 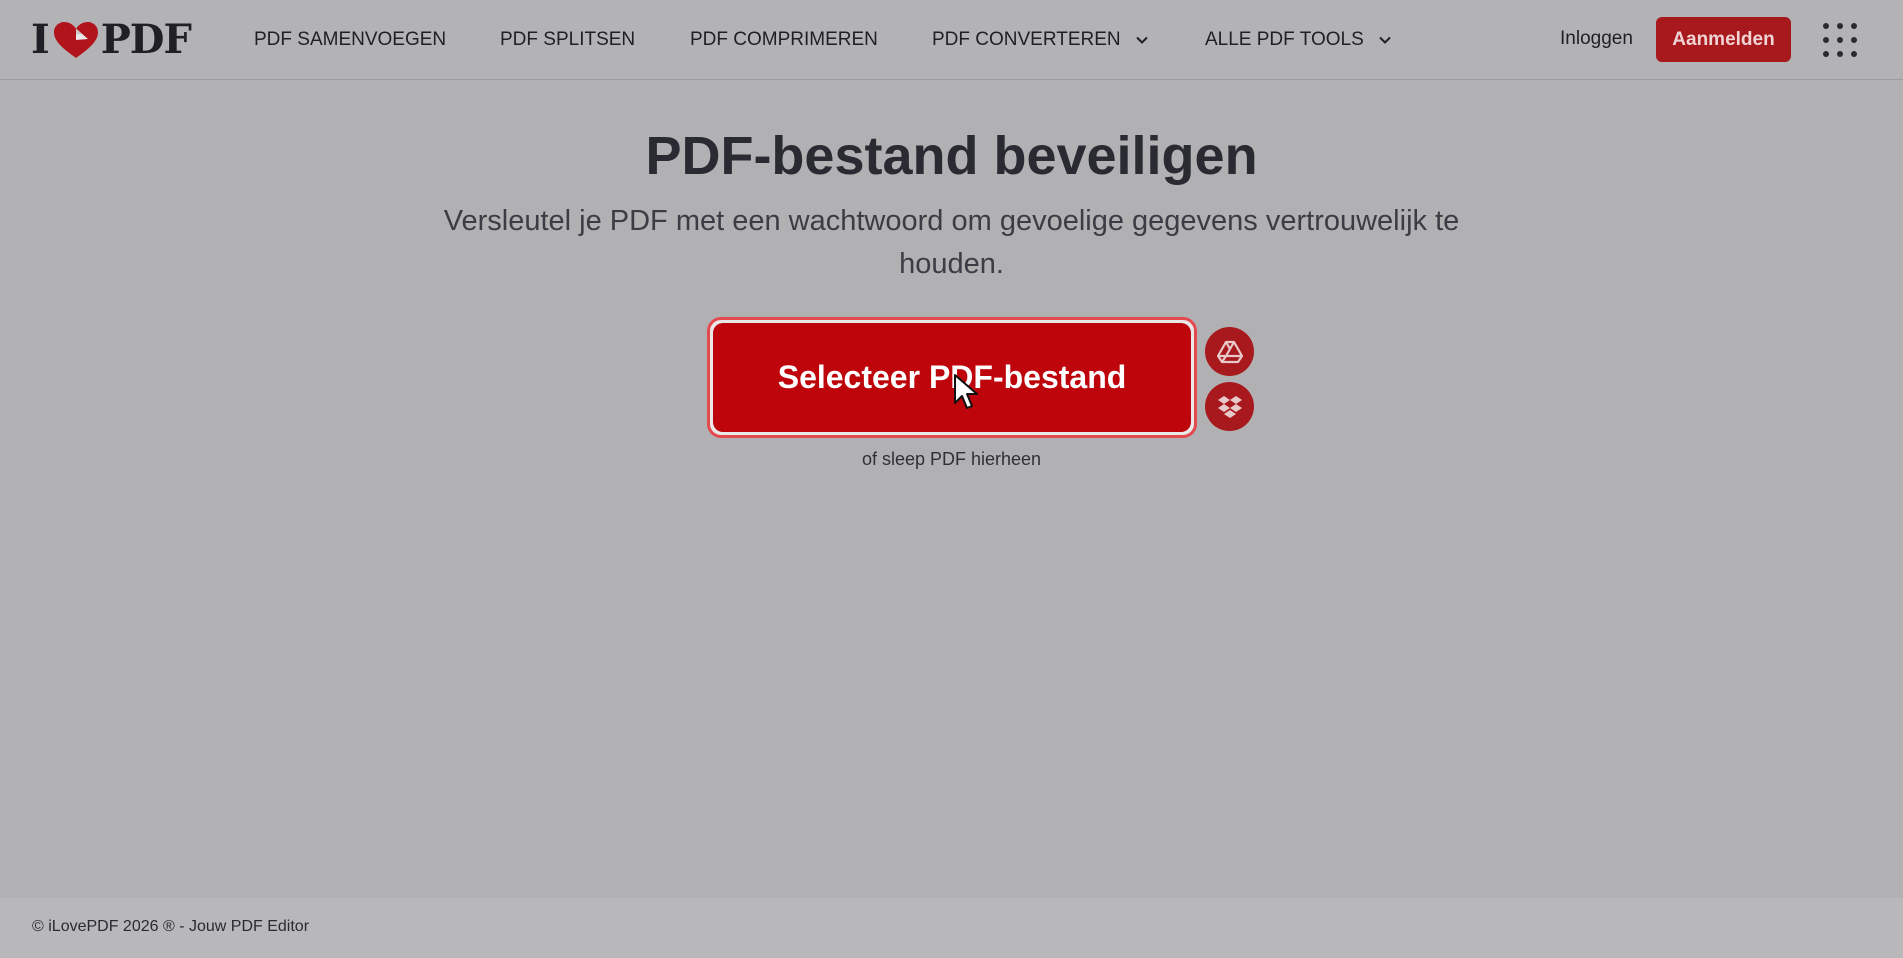 I want to click on select-pdf-file-button: Selecteer PDF-bestand, so click(x=952, y=377).